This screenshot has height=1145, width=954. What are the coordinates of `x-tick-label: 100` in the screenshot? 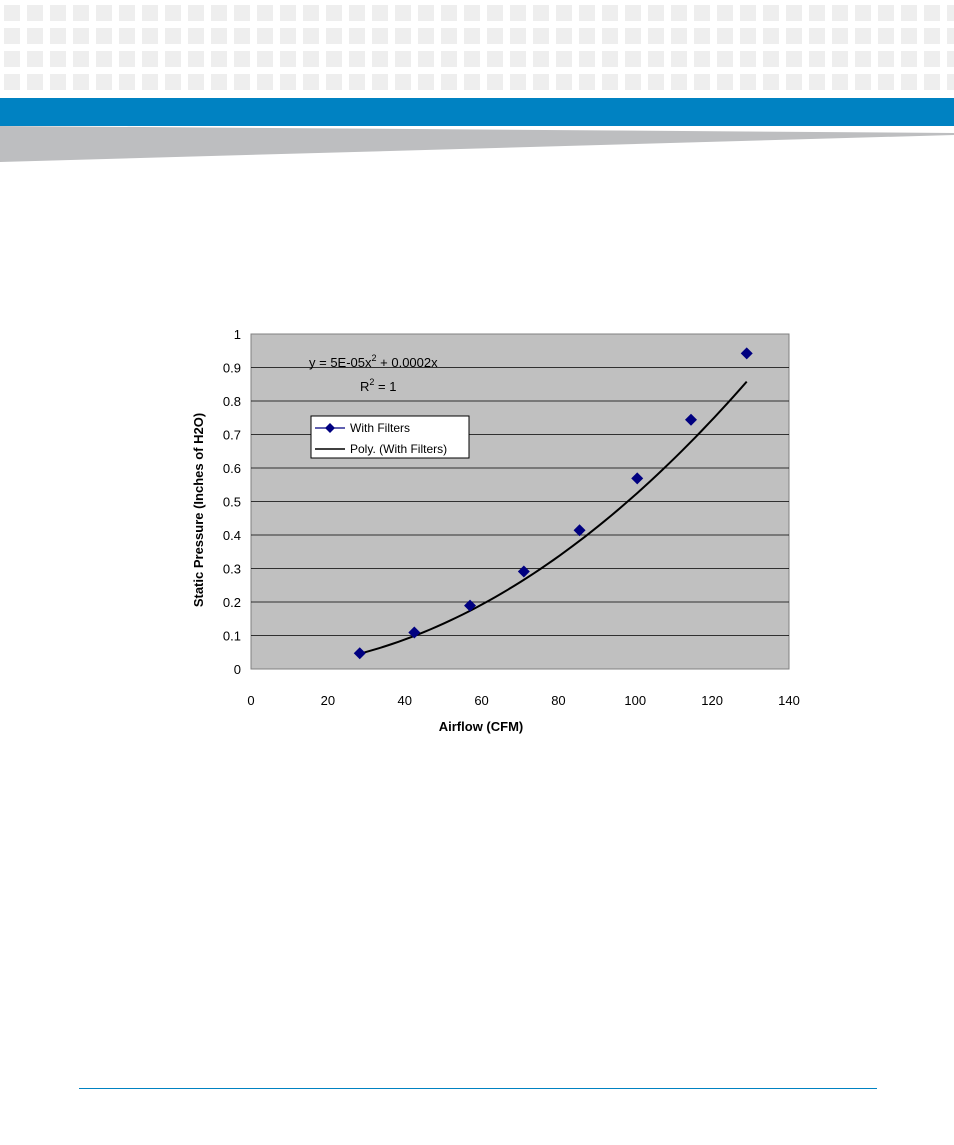 It's located at (635, 700).